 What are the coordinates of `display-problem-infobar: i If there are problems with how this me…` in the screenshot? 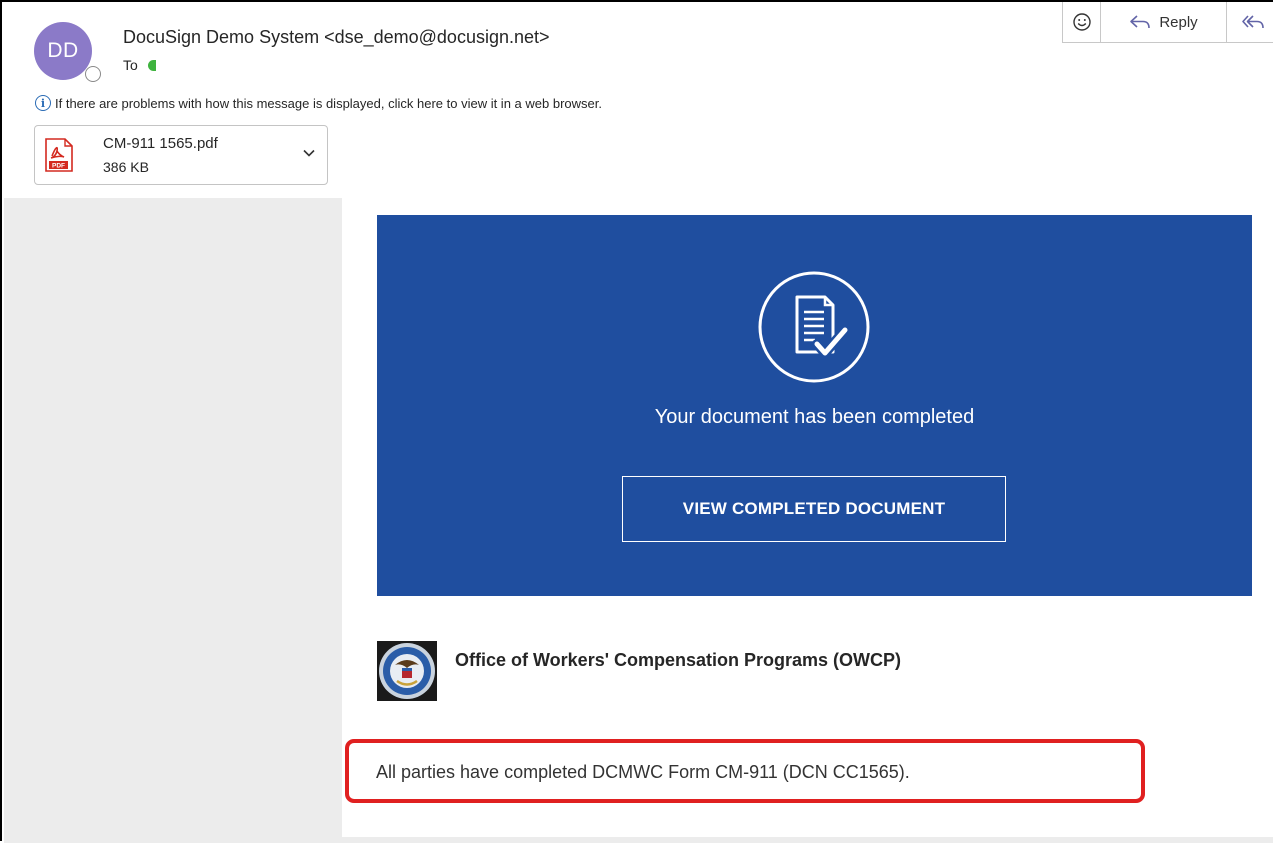 It's located at (318, 103).